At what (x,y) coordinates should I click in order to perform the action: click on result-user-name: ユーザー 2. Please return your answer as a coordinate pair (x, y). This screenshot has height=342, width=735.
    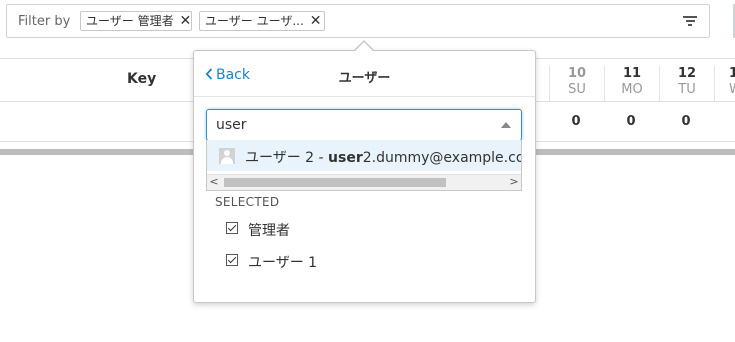
    Looking at the image, I should click on (280, 158).